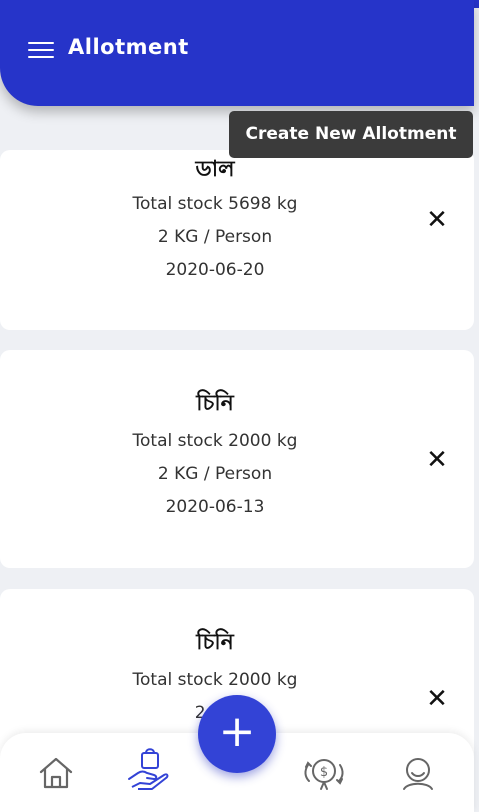 This screenshot has width=479, height=812. Describe the element at coordinates (351, 134) in the screenshot. I see `create-new-allotment-tooltip: Create New Allotment` at that location.